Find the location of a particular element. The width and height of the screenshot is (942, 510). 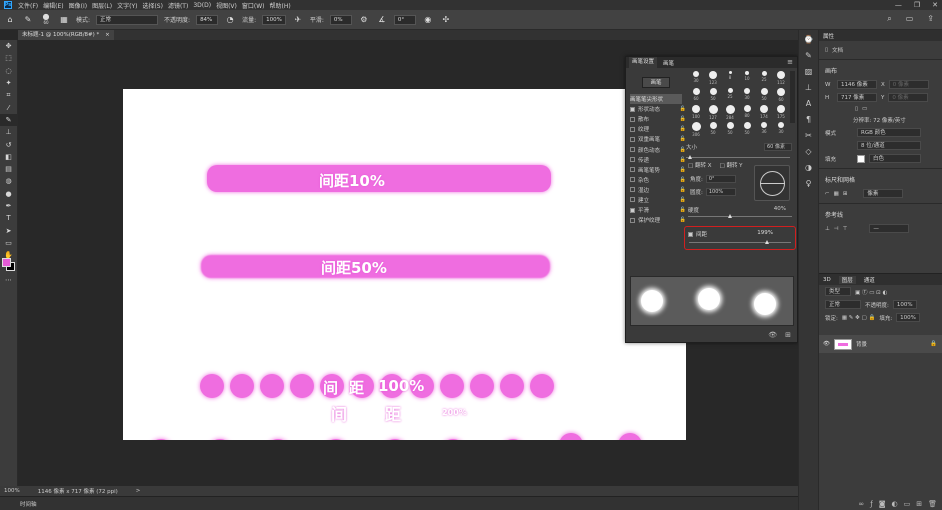

bit-depth-select: 8 位/通道 is located at coordinates (889, 145).